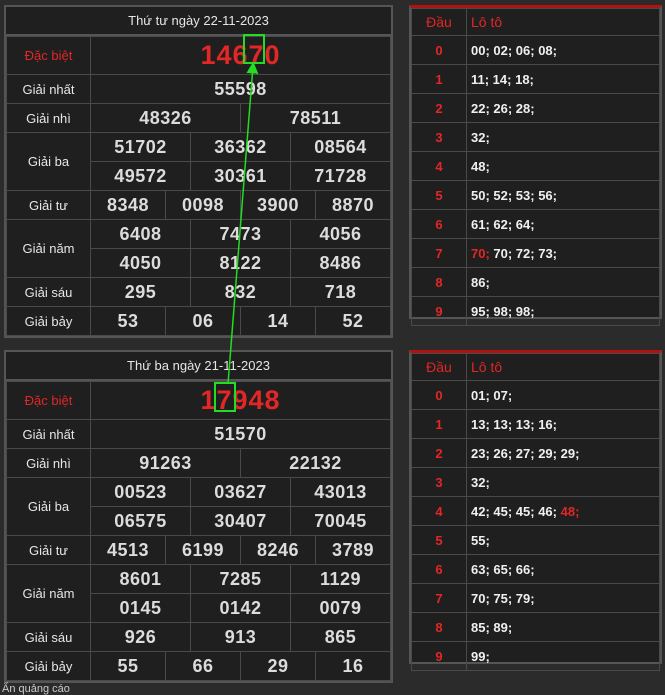 This screenshot has width=665, height=695. What do you see at coordinates (240, 434) in the screenshot?
I see `first-prize: 51570` at bounding box center [240, 434].